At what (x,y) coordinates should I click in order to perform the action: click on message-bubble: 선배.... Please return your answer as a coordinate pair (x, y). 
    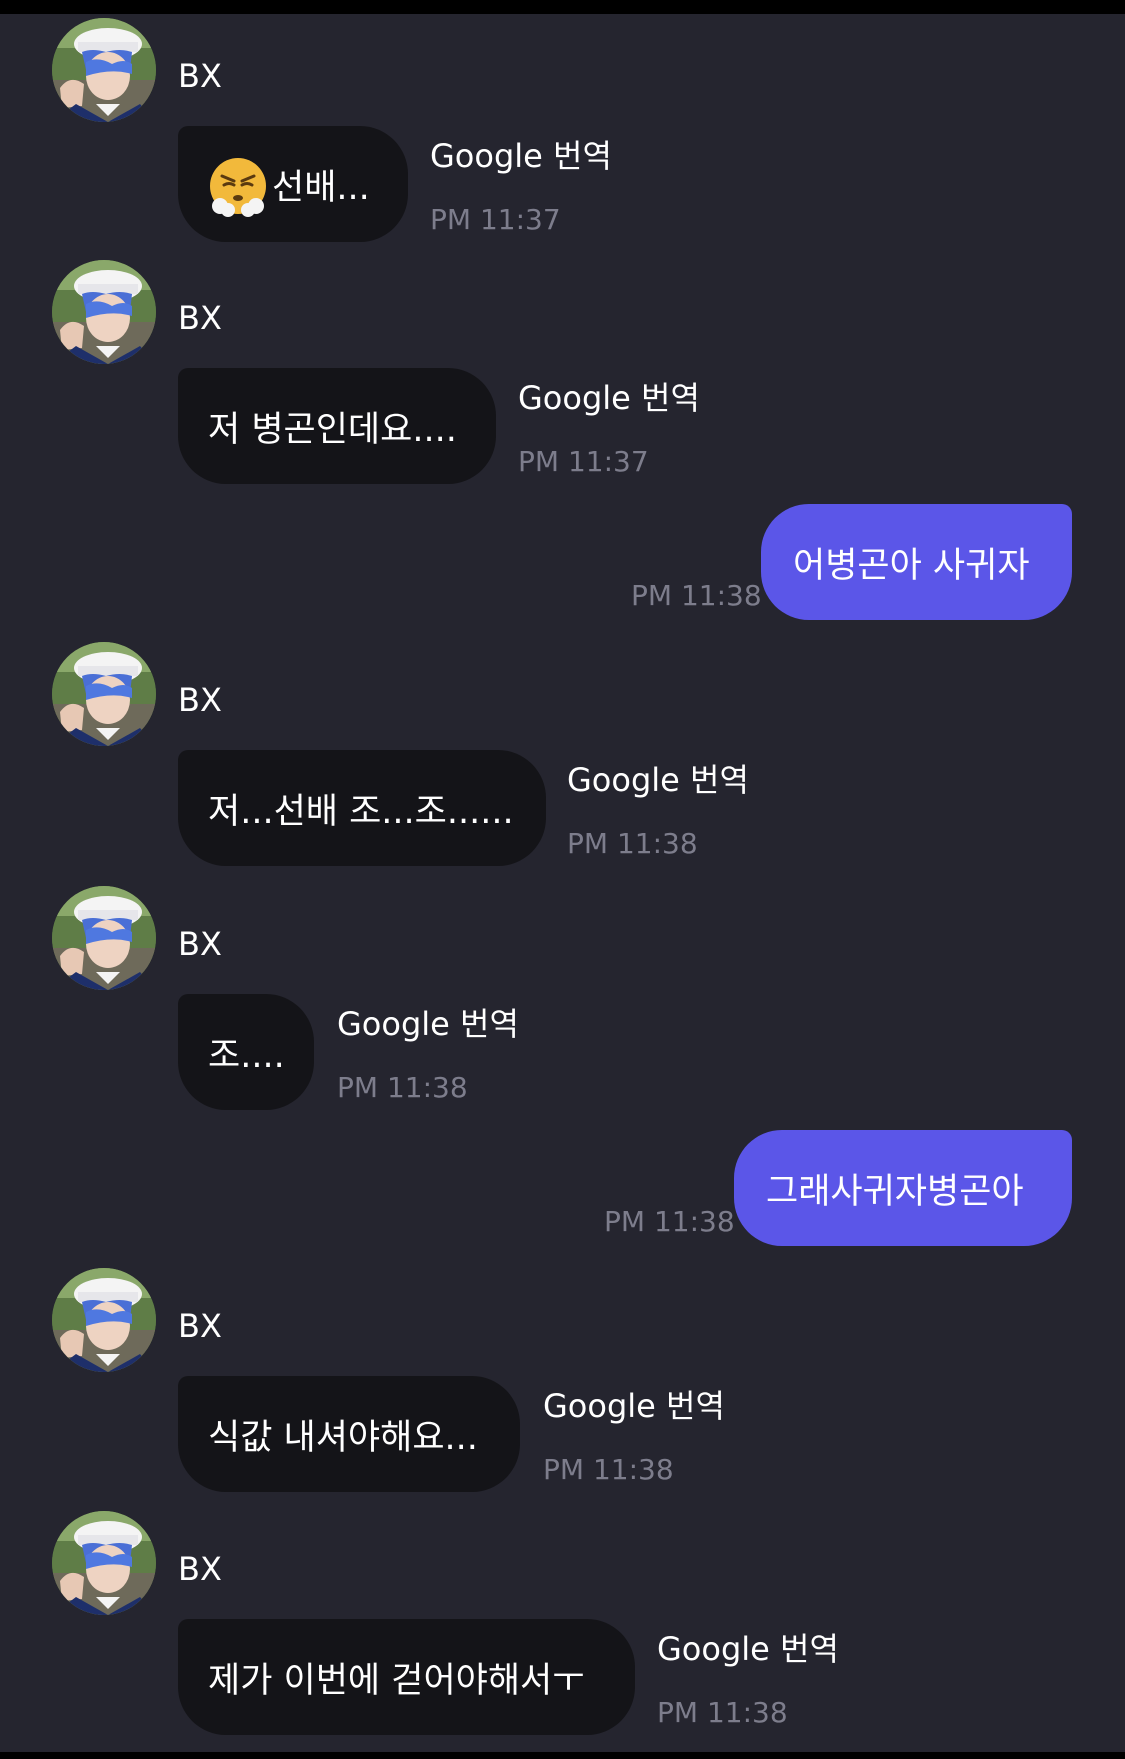
    Looking at the image, I should click on (293, 184).